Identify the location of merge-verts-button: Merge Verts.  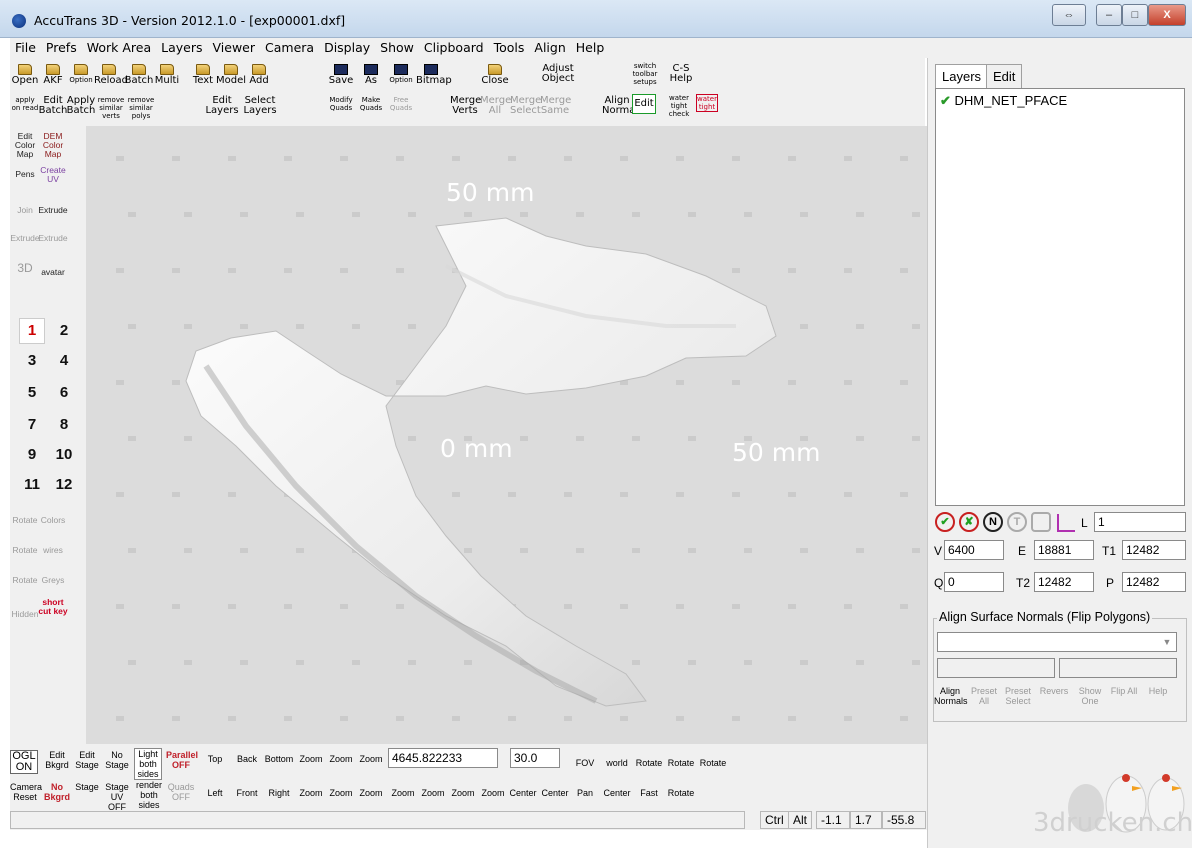
(465, 106).